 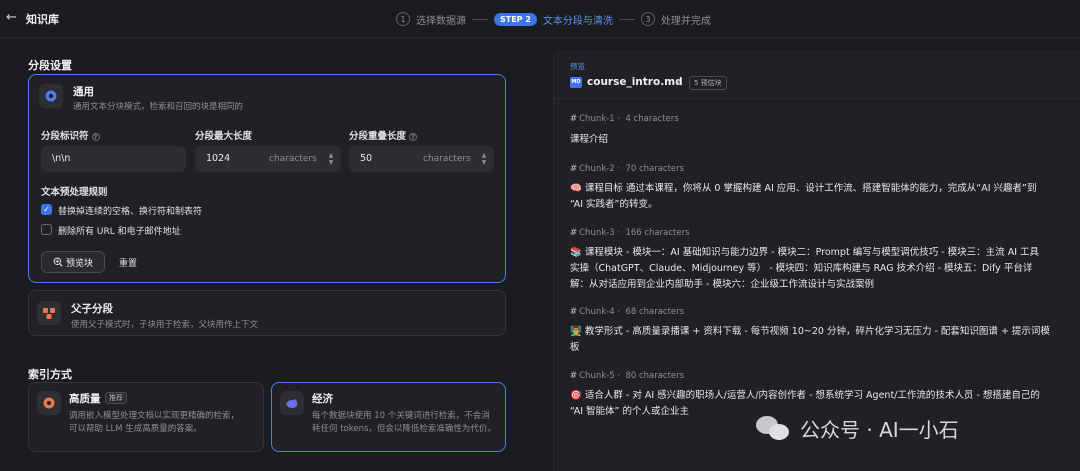 I want to click on index-heading: 索引方式, so click(x=50, y=374).